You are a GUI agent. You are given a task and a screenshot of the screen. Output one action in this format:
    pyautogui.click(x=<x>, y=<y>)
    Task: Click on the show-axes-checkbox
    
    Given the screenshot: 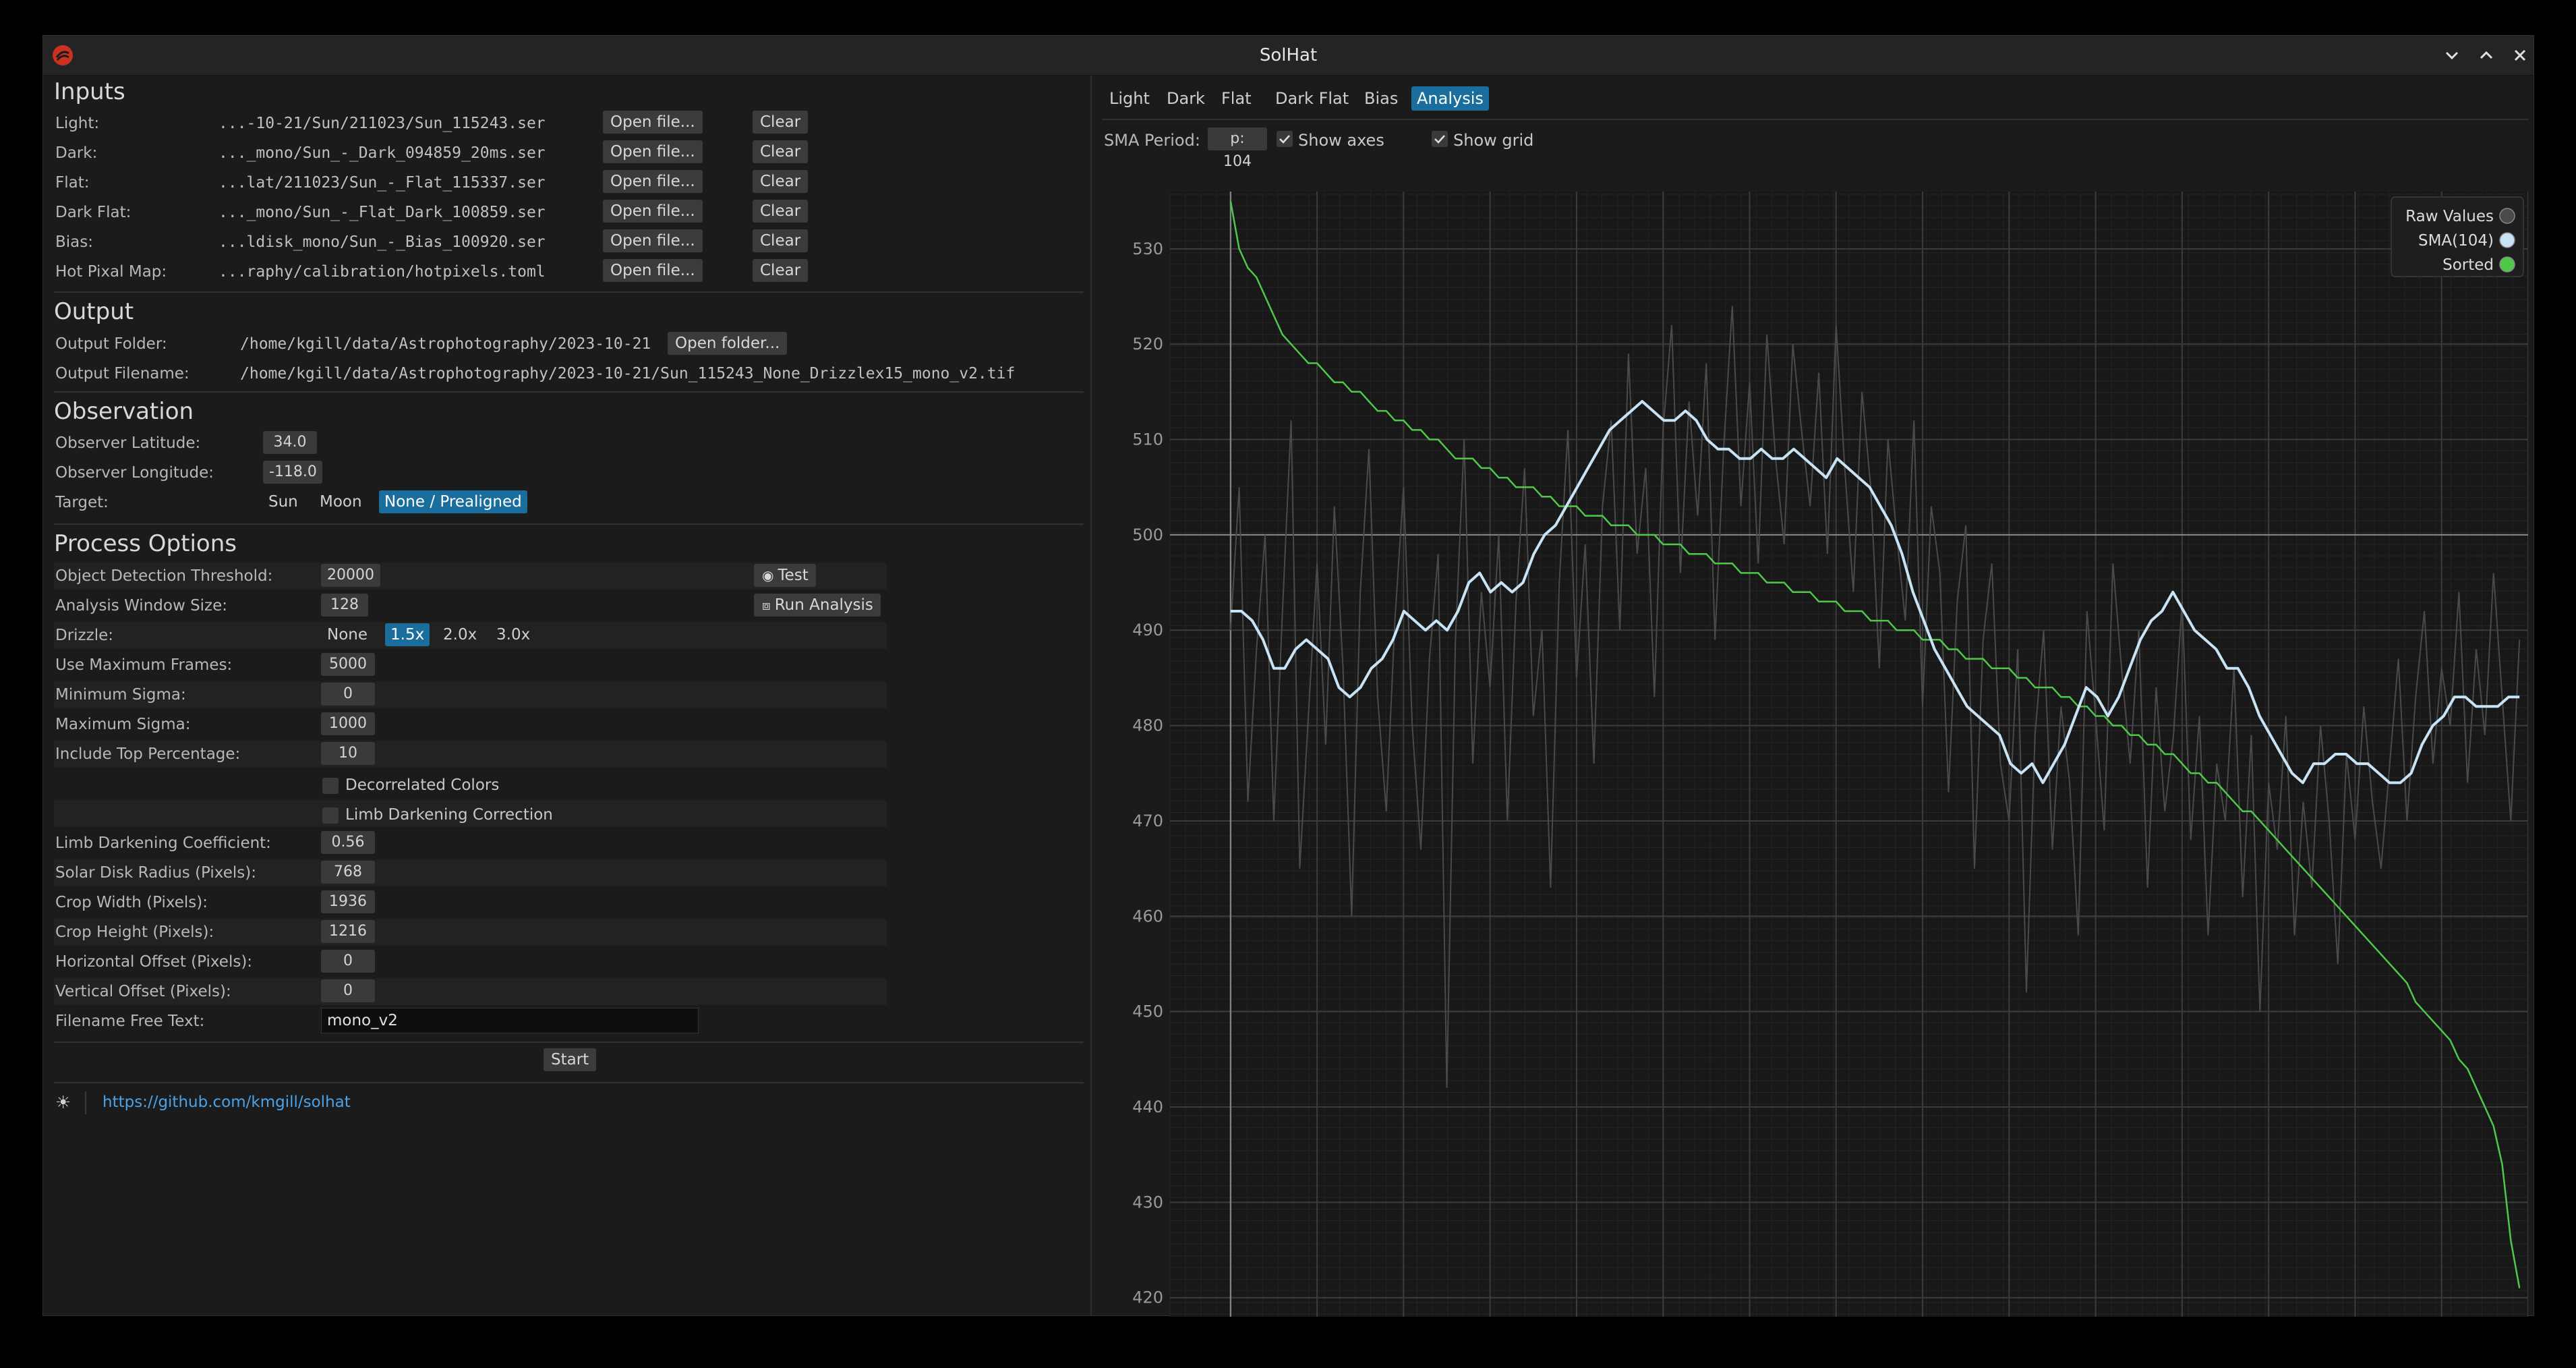 What is the action you would take?
    pyautogui.click(x=1285, y=139)
    